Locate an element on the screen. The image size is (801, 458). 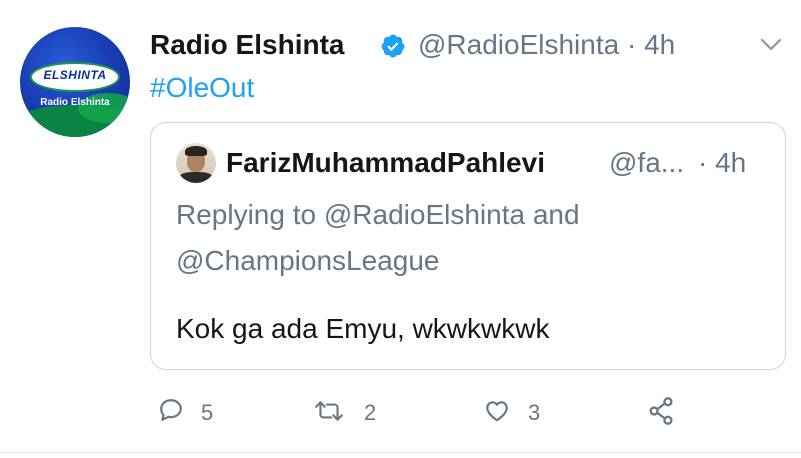
replying-to-line: Replying to @RadioElshinta and is located at coordinates (378, 214).